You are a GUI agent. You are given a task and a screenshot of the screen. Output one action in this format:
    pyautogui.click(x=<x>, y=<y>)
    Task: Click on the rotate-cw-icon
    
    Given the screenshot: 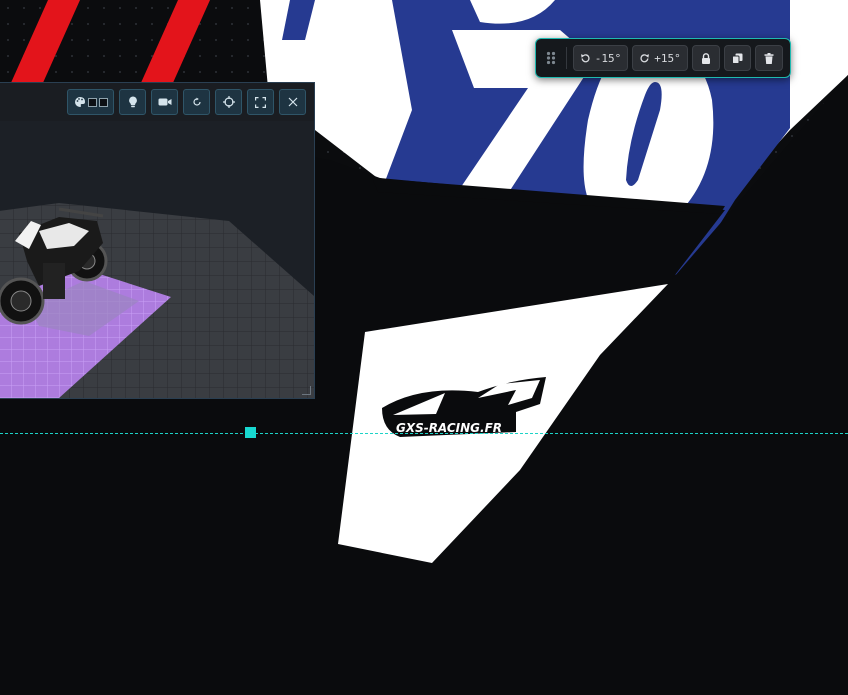 What is the action you would take?
    pyautogui.click(x=645, y=57)
    